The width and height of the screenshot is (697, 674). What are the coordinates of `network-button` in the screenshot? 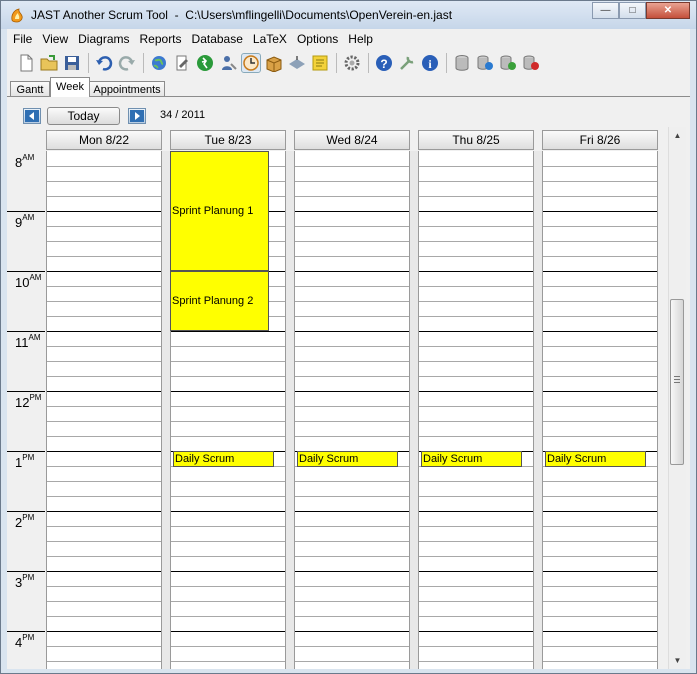 It's located at (297, 63).